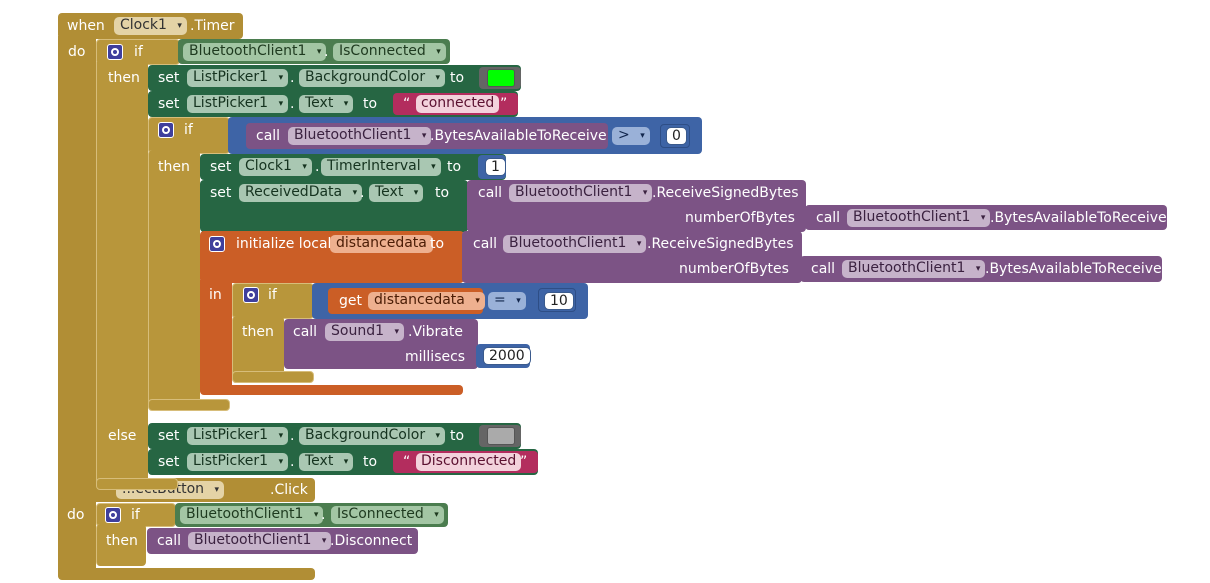 The height and width of the screenshot is (583, 1210). Describe the element at coordinates (501, 78) in the screenshot. I see `green-color-swatch` at that location.